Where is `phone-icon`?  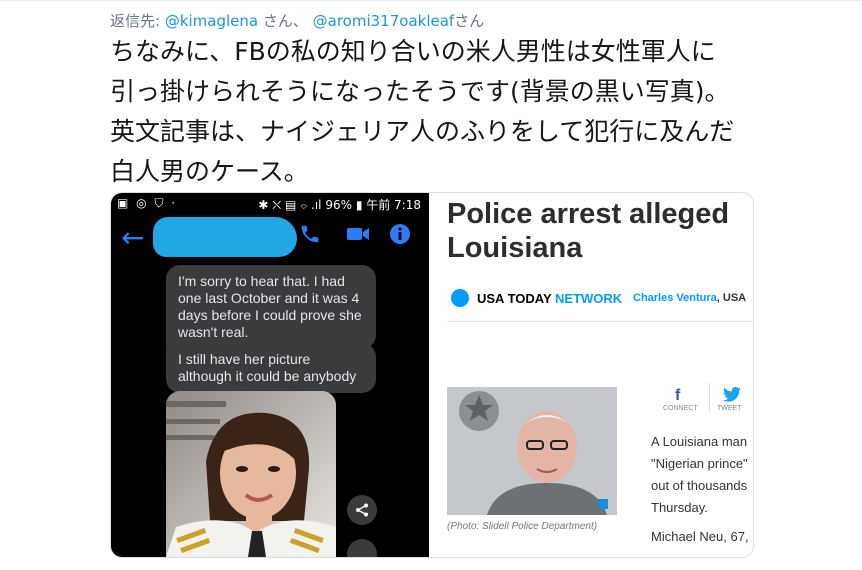 phone-icon is located at coordinates (310, 236).